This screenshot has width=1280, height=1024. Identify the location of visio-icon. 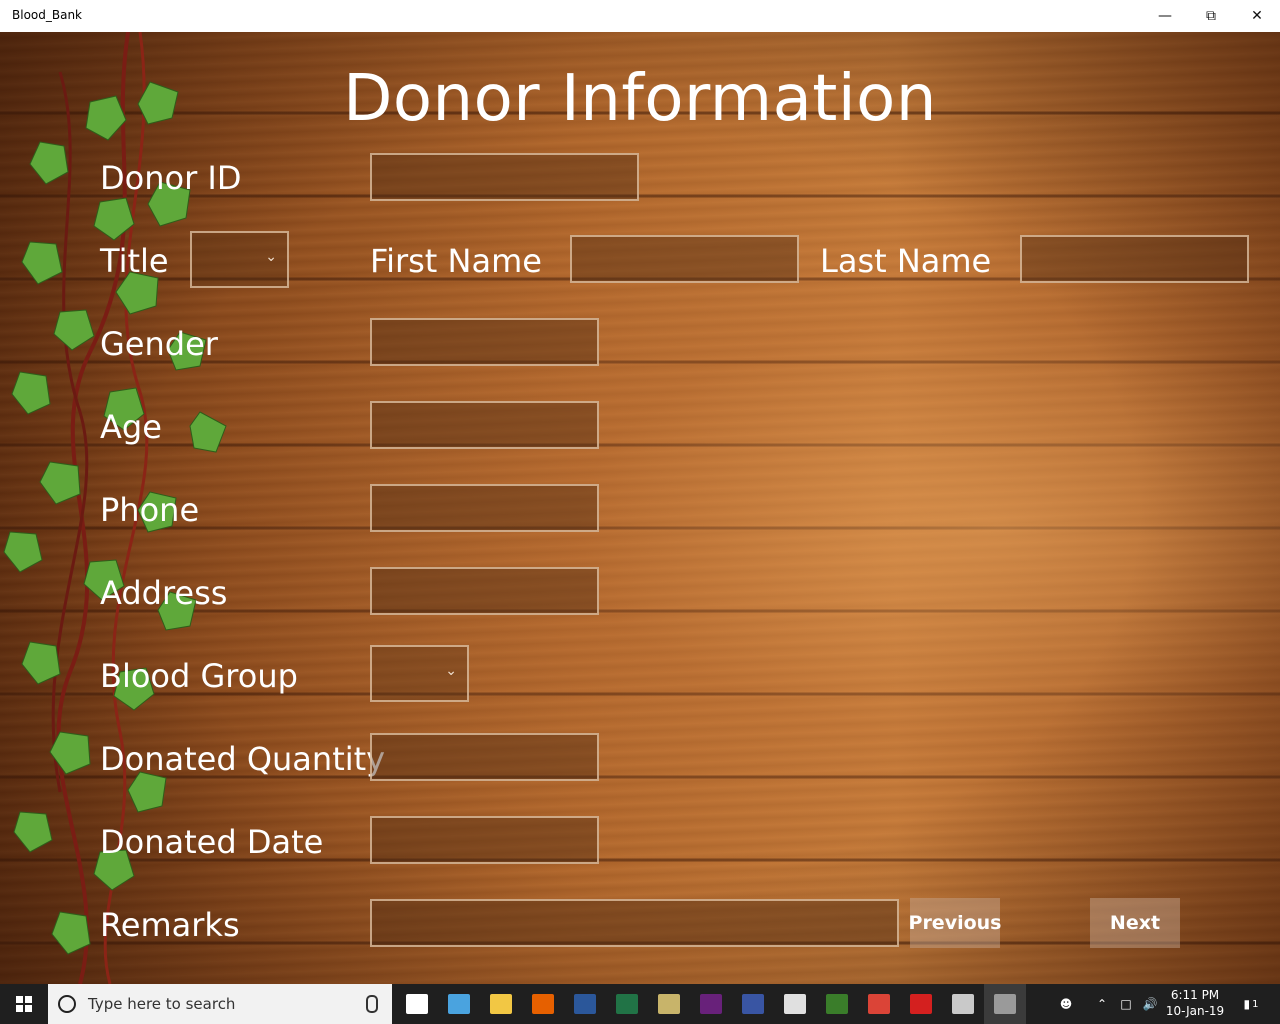
(753, 1004).